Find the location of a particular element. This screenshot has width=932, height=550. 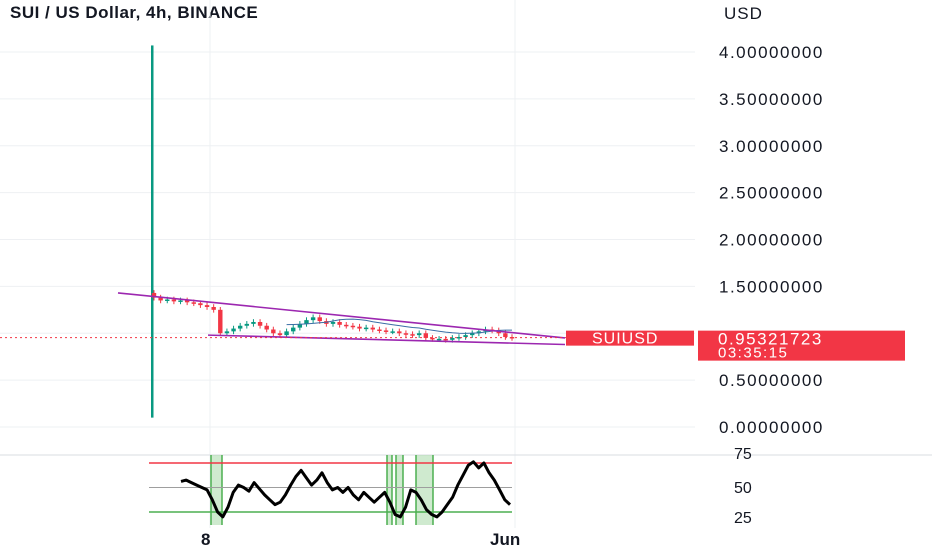

symbol-label: SUIUSD is located at coordinates (625, 339).